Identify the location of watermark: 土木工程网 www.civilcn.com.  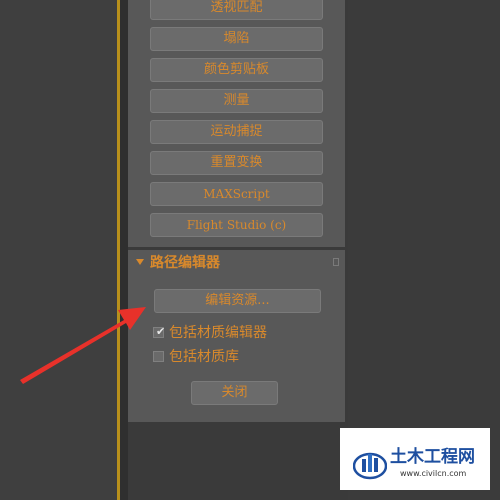
(415, 459).